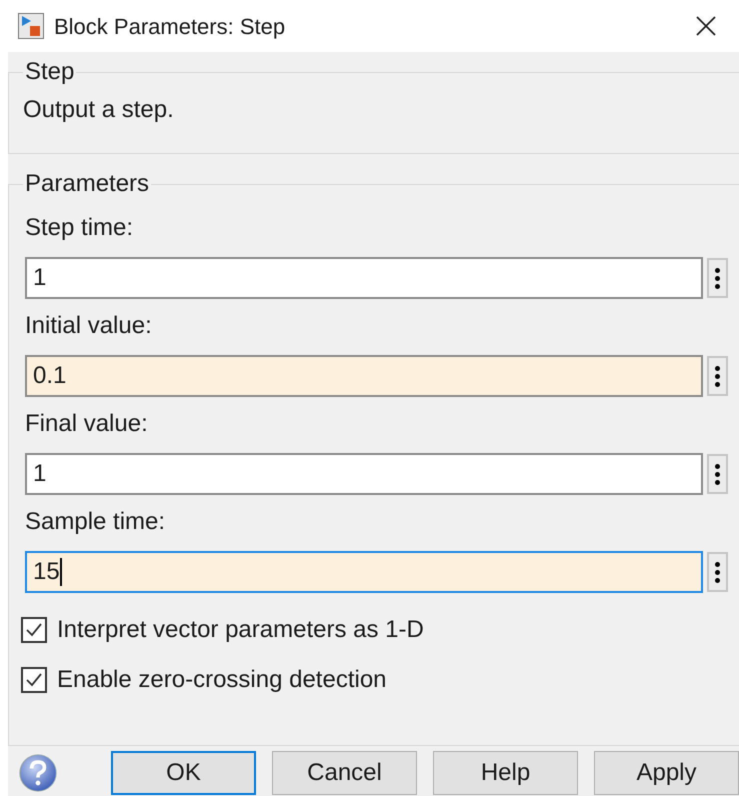 This screenshot has height=796, width=739. I want to click on dialog-button: Cancel, so click(344, 773).